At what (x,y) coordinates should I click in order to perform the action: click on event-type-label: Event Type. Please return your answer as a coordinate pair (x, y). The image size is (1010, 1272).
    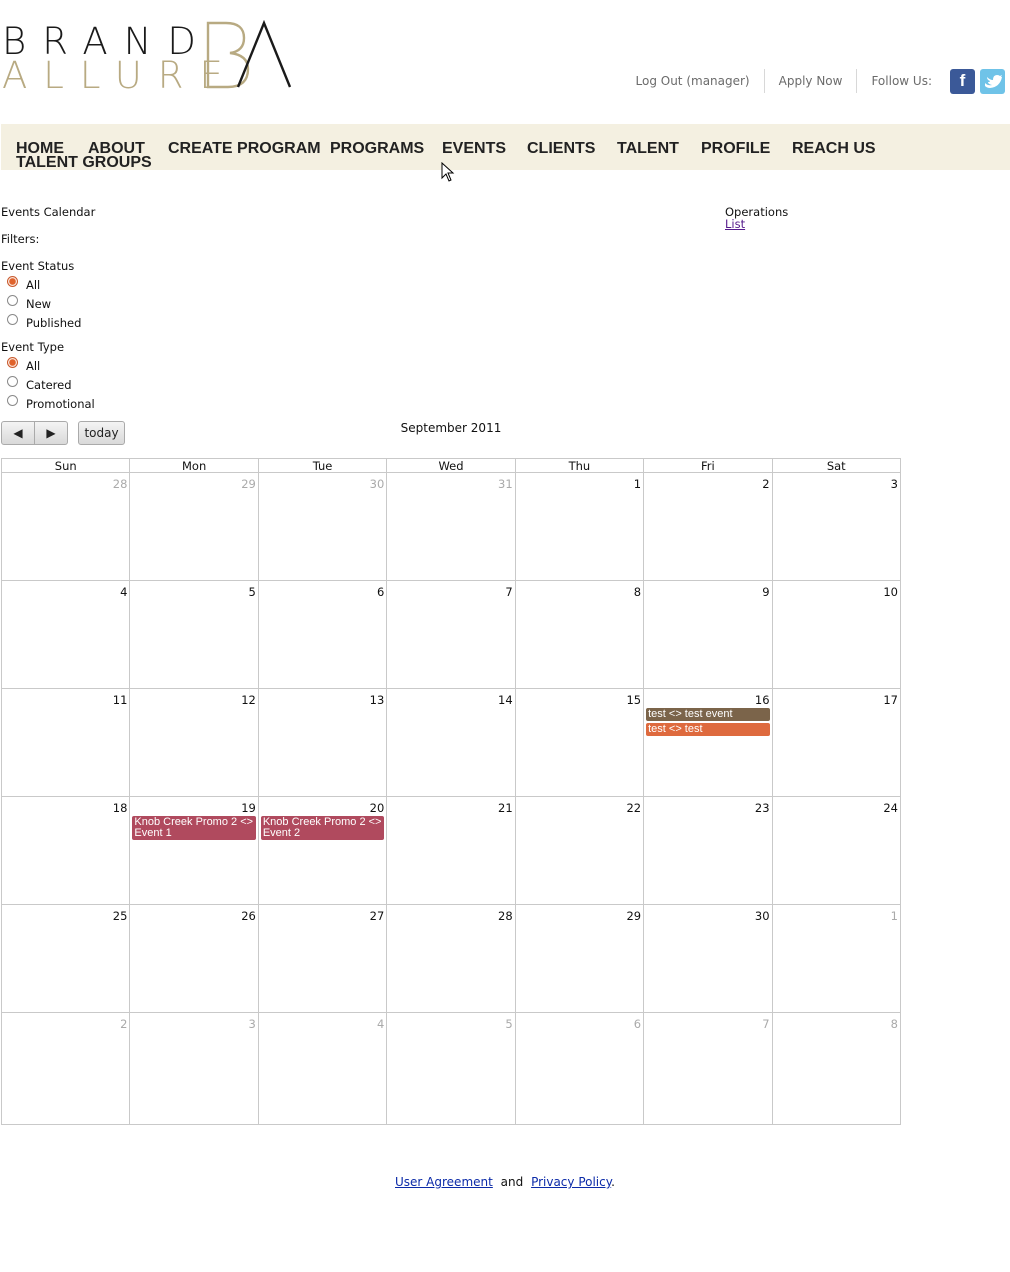
    Looking at the image, I should click on (33, 347).